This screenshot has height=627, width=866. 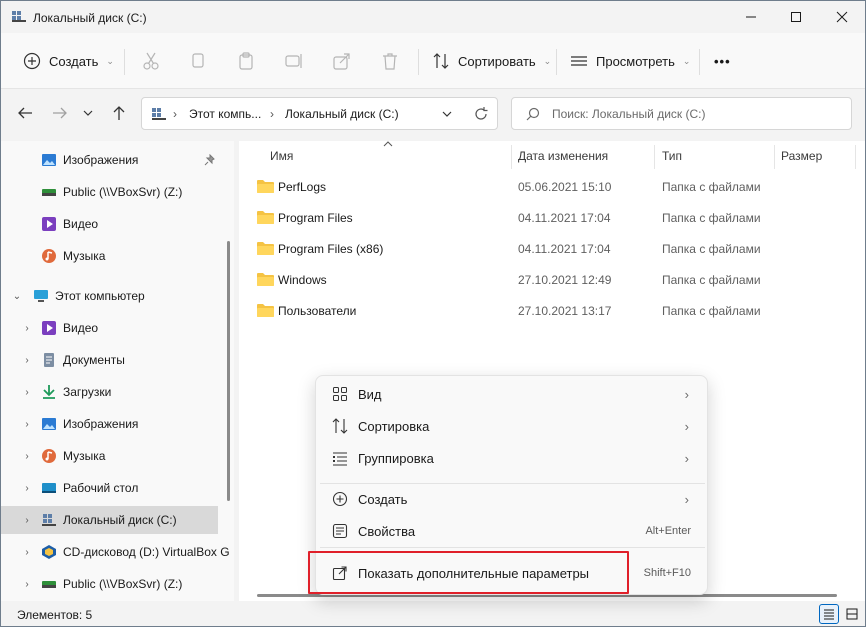 I want to click on view-button: Просмотреть ⌄, so click(x=630, y=61).